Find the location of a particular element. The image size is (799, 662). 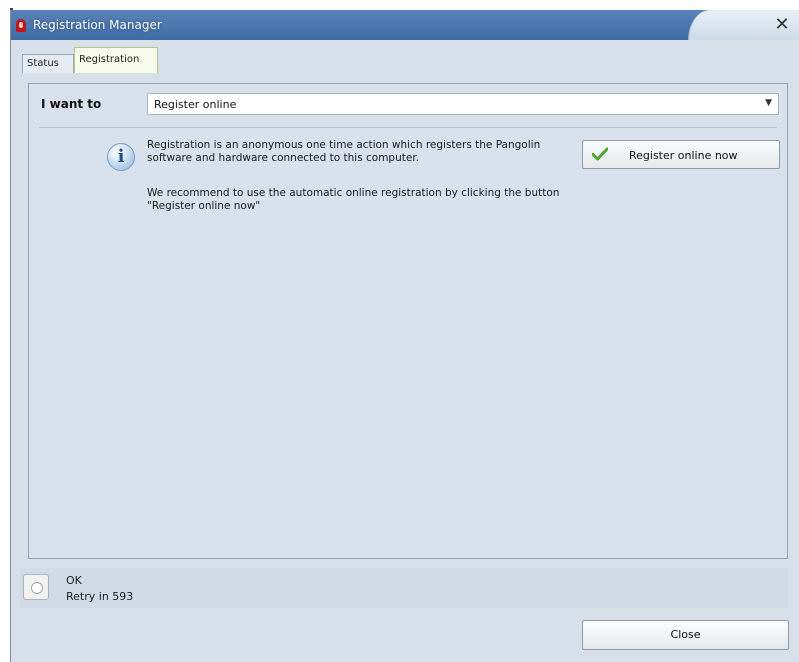

close-button: Close is located at coordinates (685, 635).